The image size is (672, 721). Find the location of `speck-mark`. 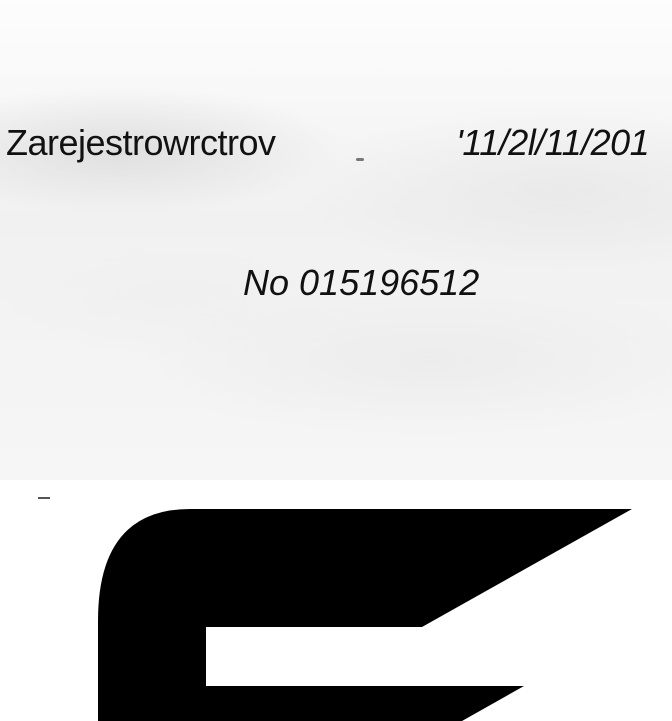

speck-mark is located at coordinates (360, 159).